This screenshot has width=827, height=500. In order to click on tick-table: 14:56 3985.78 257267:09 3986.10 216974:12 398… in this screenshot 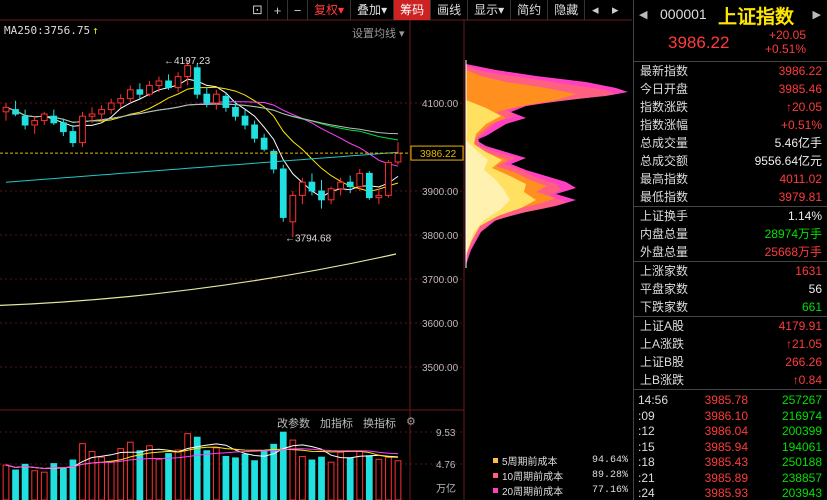, I will do `click(730, 445)`.